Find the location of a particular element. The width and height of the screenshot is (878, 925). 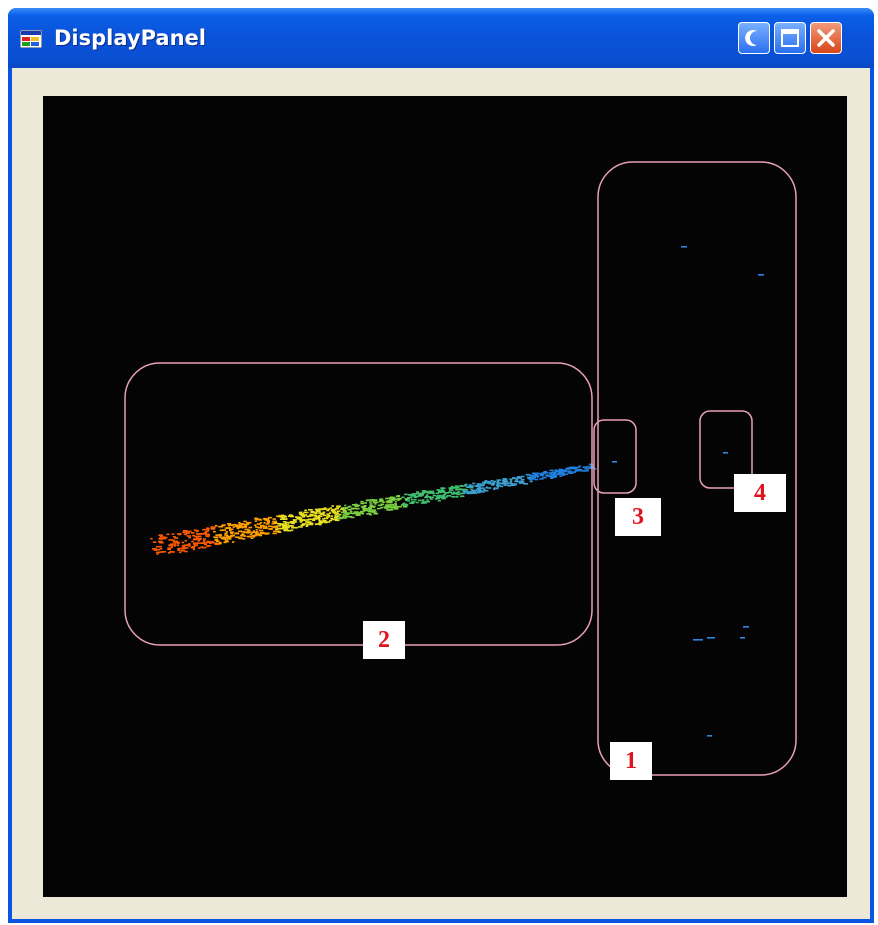

maximize-icon is located at coordinates (790, 38).